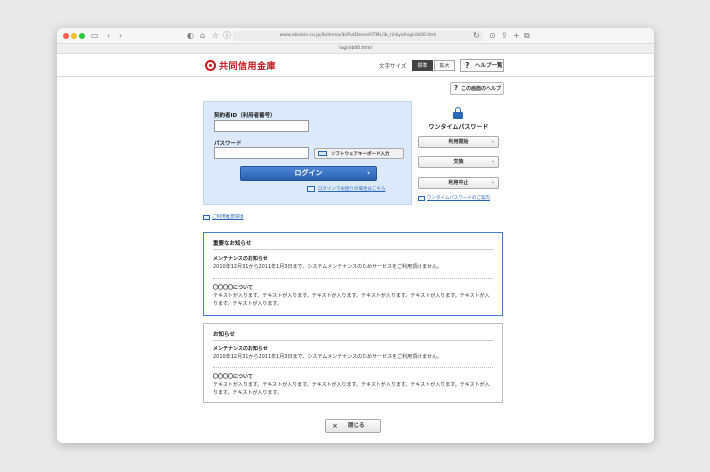 This screenshot has width=710, height=472. Describe the element at coordinates (215, 36) in the screenshot. I see `star-icon: ☆` at that location.